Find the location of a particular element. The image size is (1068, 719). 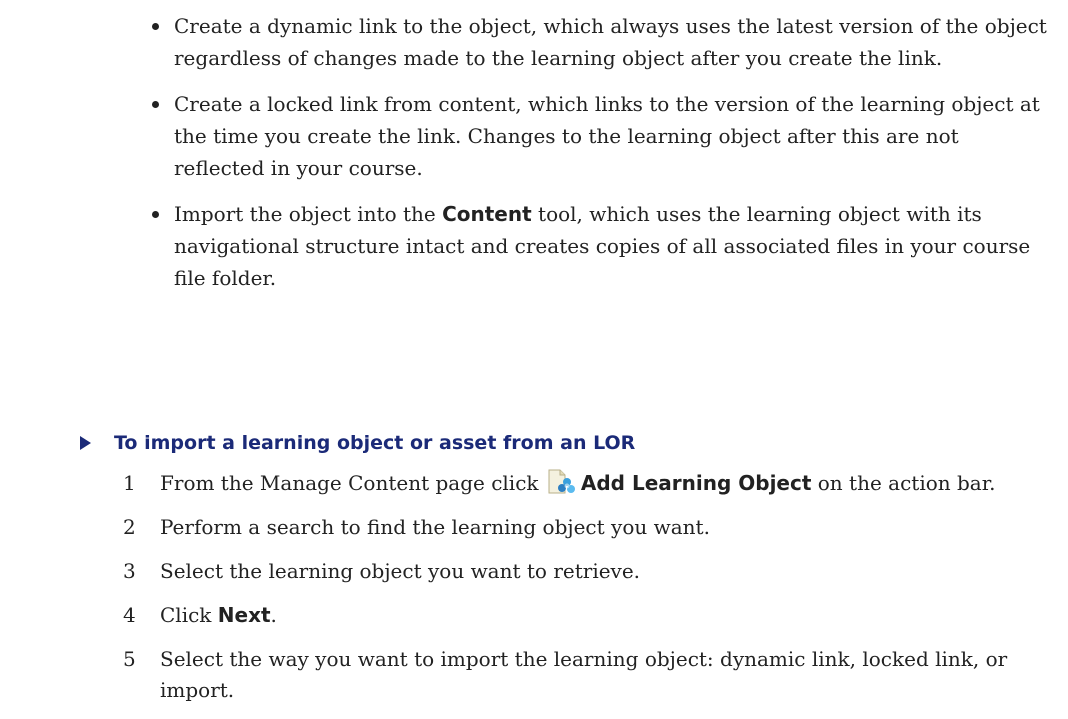

triangle-arrow-icon is located at coordinates (85, 443).